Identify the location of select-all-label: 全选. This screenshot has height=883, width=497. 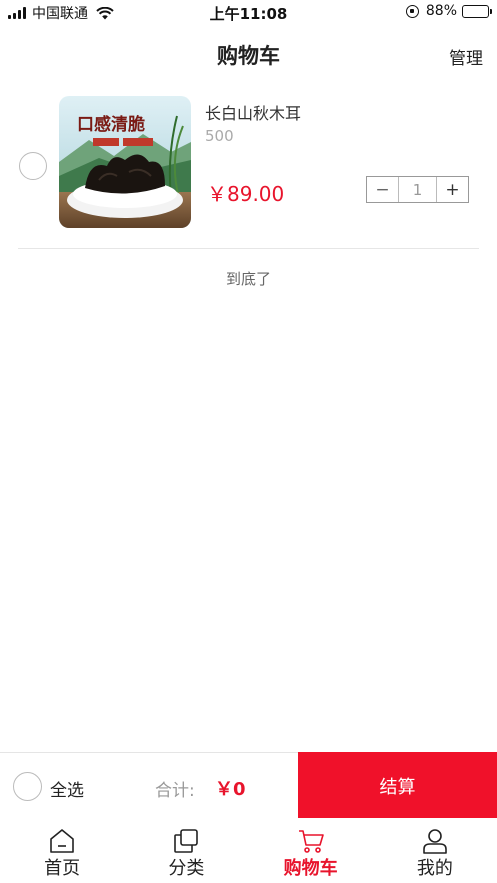
(67, 788).